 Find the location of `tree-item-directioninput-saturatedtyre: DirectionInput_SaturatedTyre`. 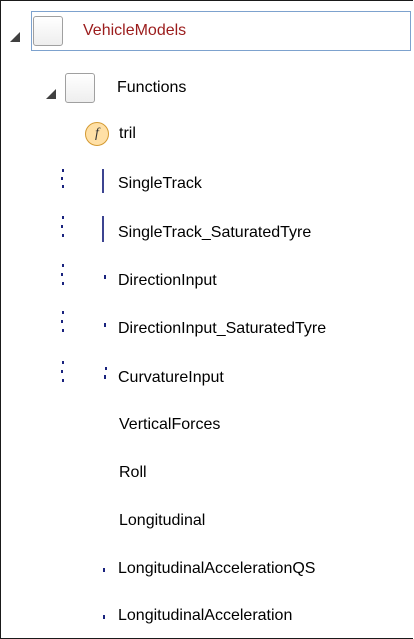

tree-item-directioninput-saturatedtyre: DirectionInput_SaturatedTyre is located at coordinates (222, 329).